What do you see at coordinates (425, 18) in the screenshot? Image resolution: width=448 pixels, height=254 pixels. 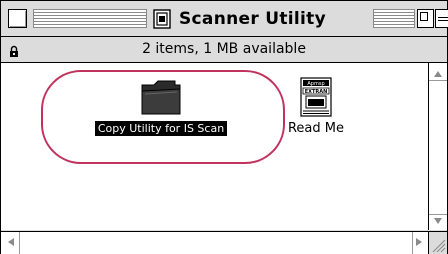 I see `zoom-box` at bounding box center [425, 18].